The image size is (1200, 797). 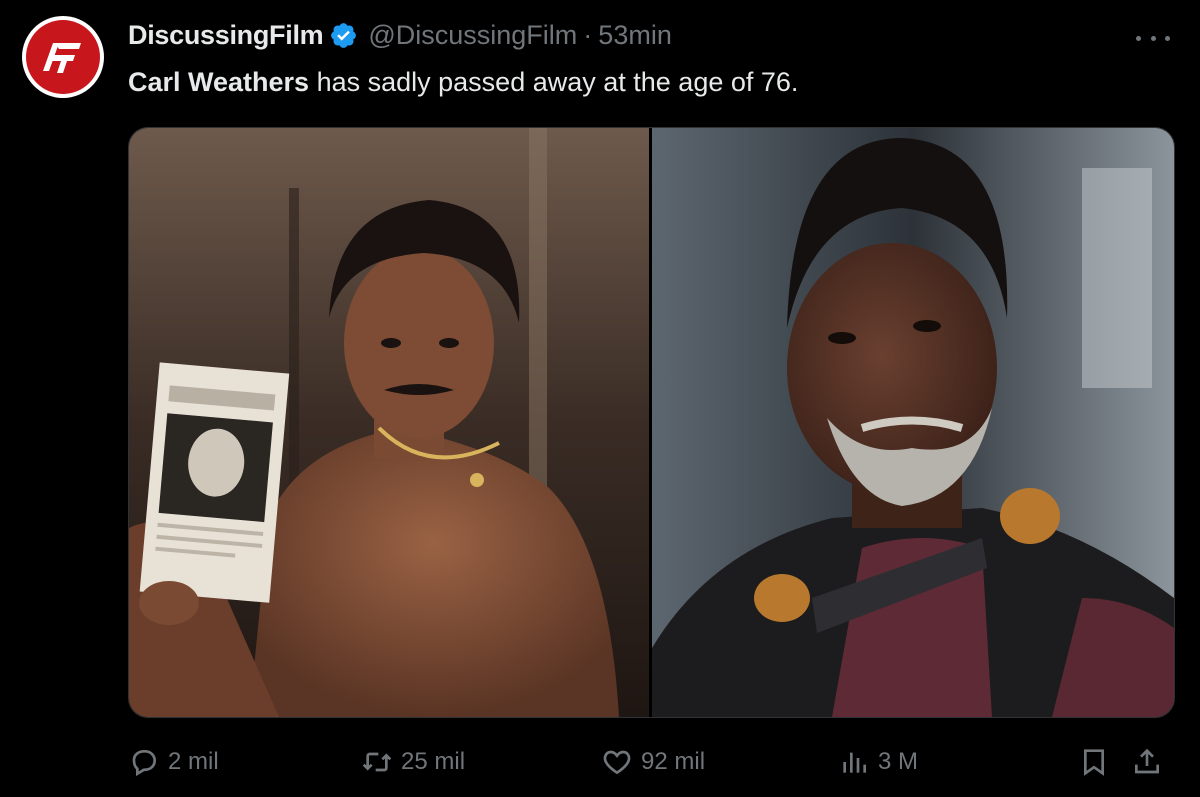 I want to click on like-count: 92 mil, so click(x=673, y=761).